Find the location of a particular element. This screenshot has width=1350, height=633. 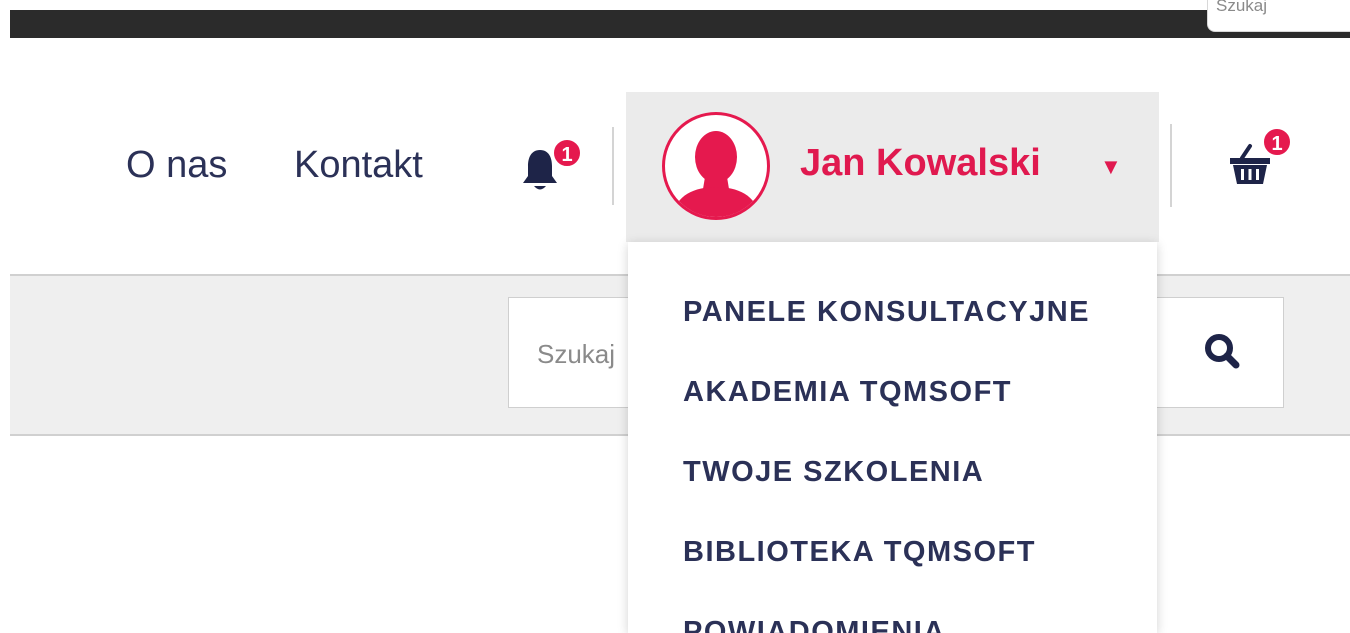

menu-item-panele-konsultacyjne: PANELE KONSULTACYJNE is located at coordinates (886, 312).